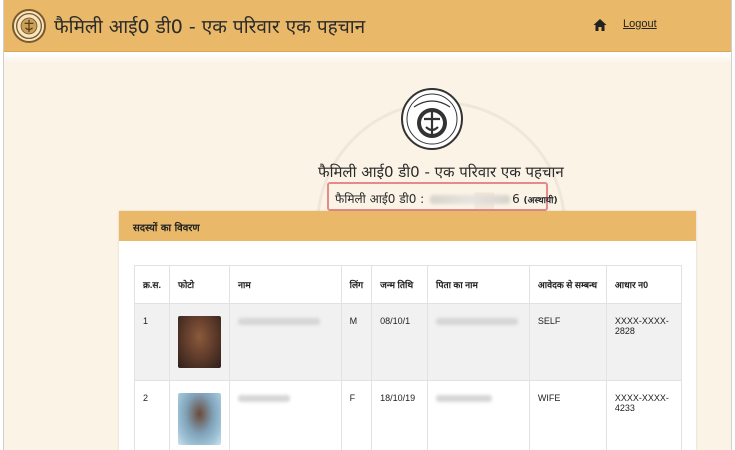  I want to click on column-header: जन्म तिथि, so click(399, 284).